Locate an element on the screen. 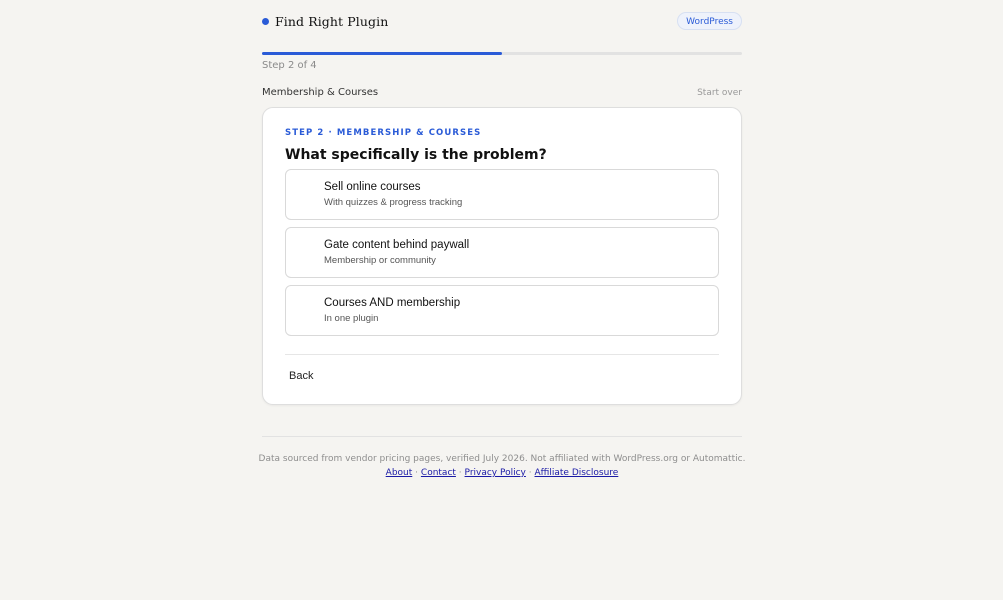 Image resolution: width=1003 pixels, height=600 pixels. option-subtitle: Membership or community is located at coordinates (380, 260).